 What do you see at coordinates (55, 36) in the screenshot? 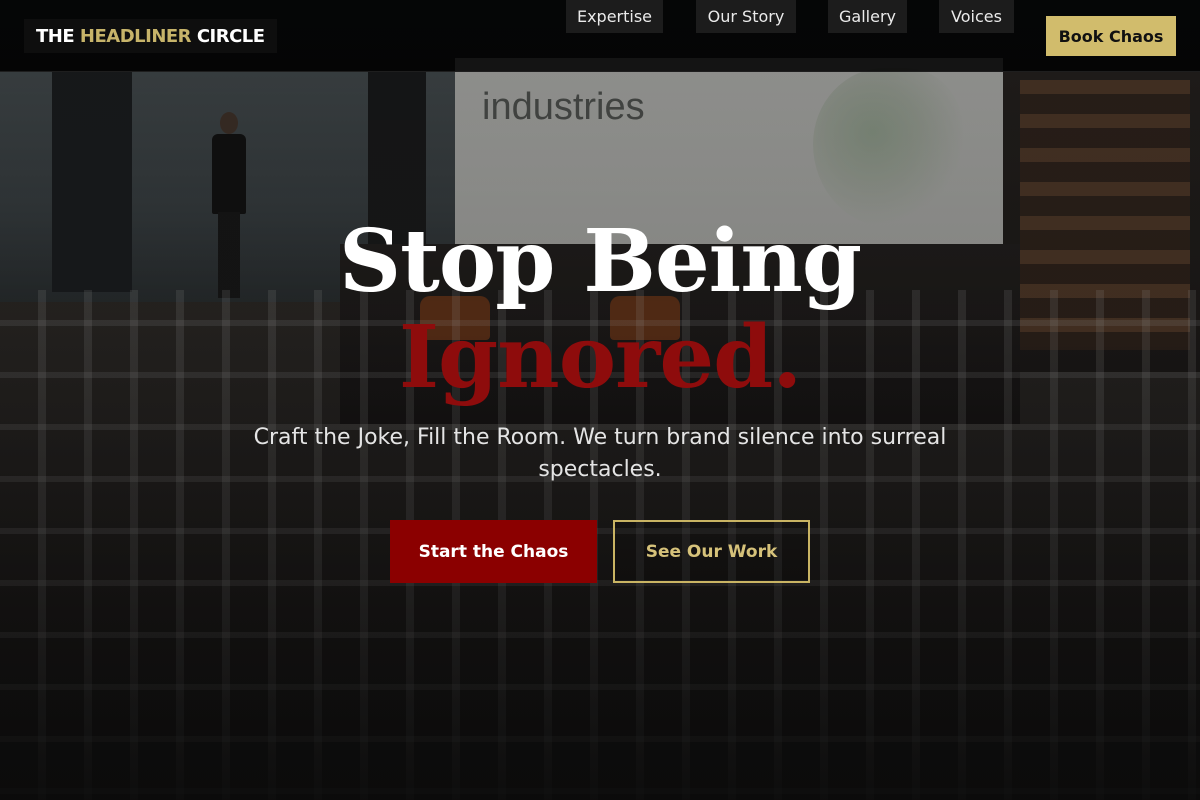
I see `brand-prefix: THE` at bounding box center [55, 36].